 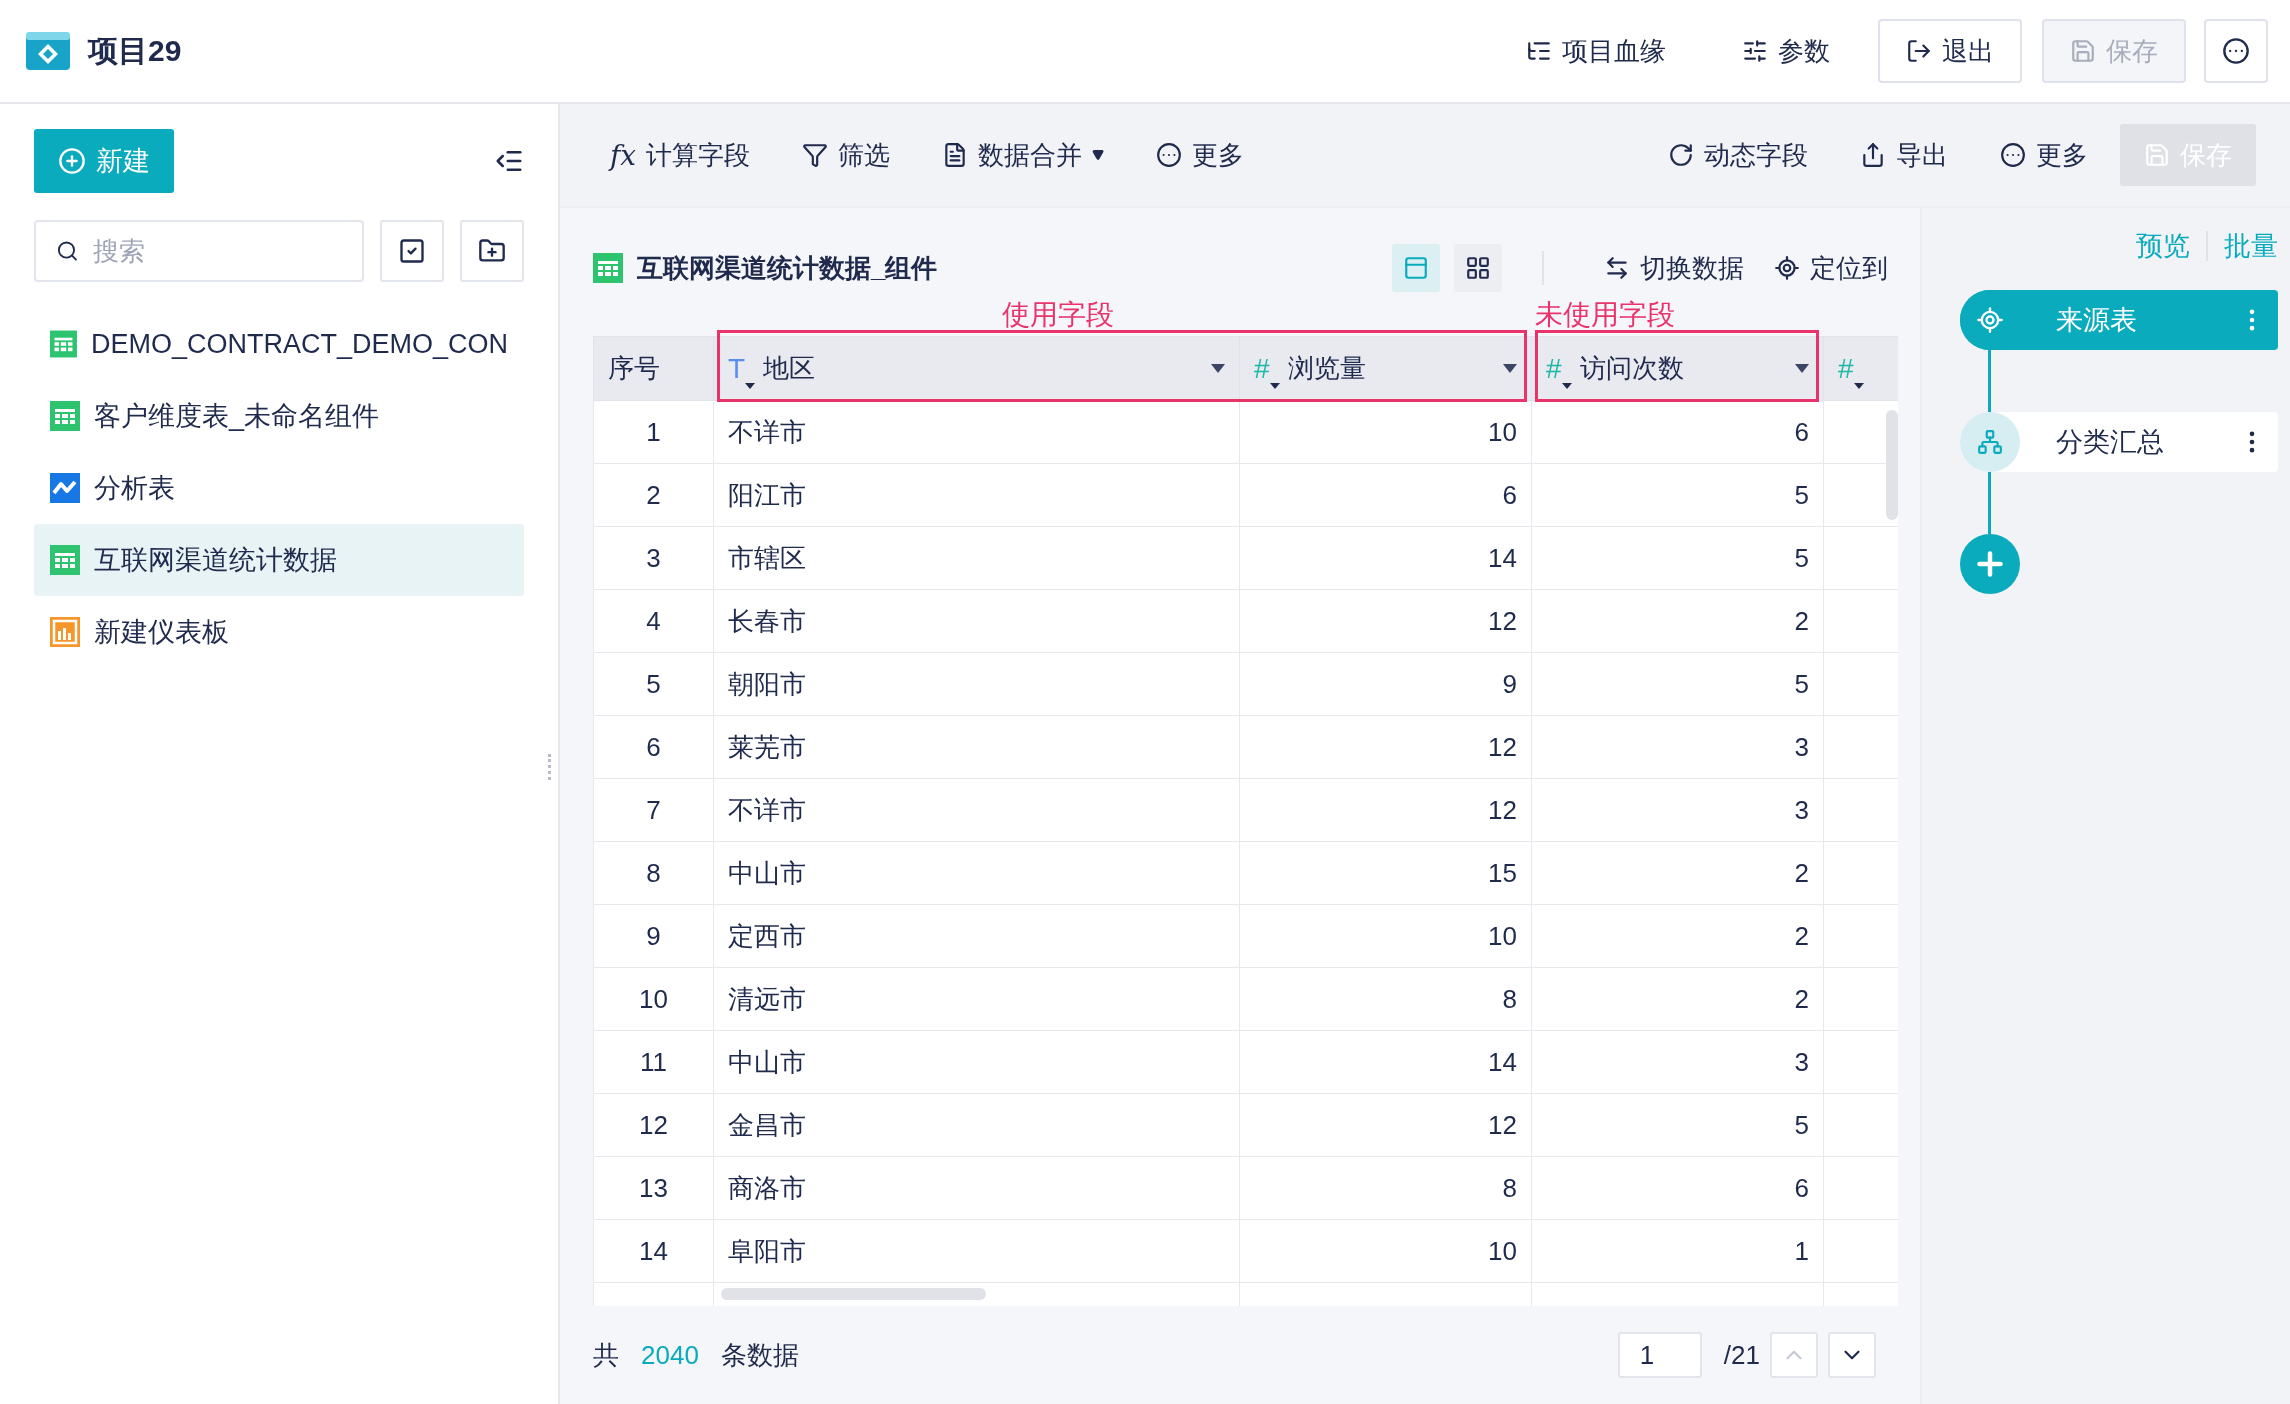 I want to click on more-icon, so click(x=2236, y=51).